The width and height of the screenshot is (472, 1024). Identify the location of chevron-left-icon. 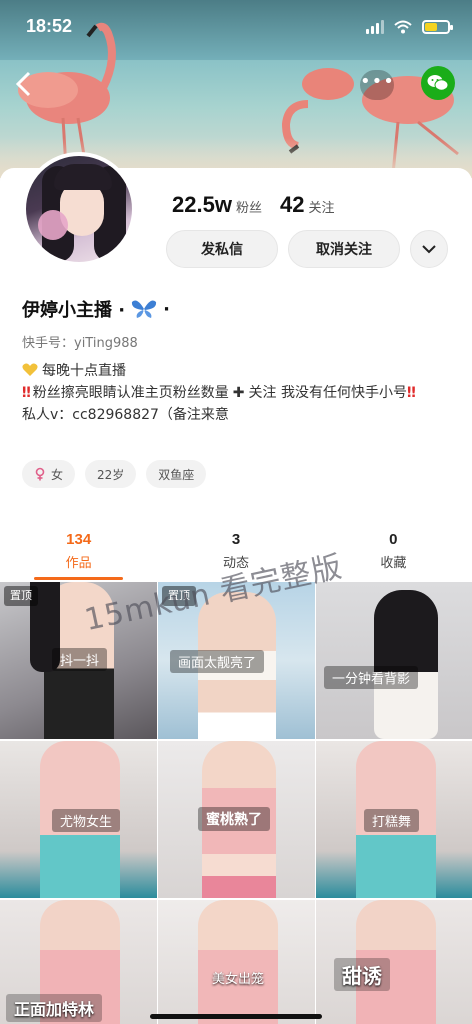
(23, 84).